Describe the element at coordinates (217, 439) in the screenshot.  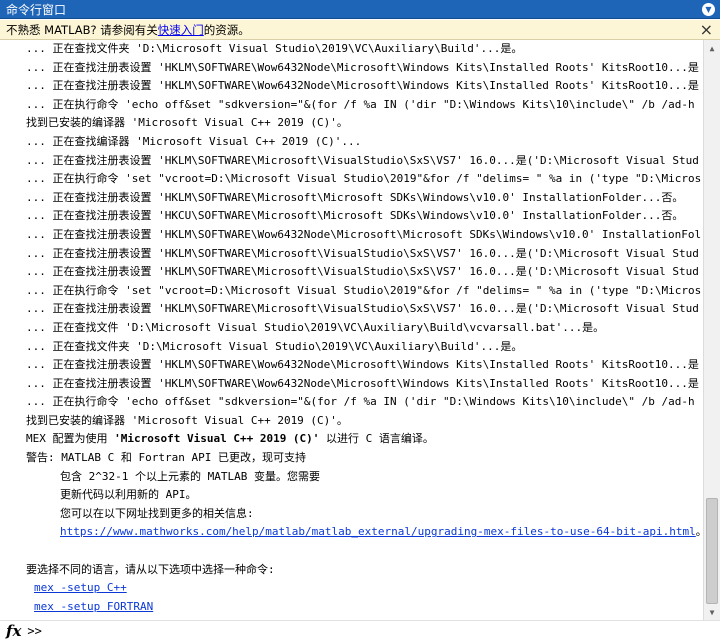
I see `mex-compiler: 'Microsoft Visual C++ 2019 (C)'` at that location.